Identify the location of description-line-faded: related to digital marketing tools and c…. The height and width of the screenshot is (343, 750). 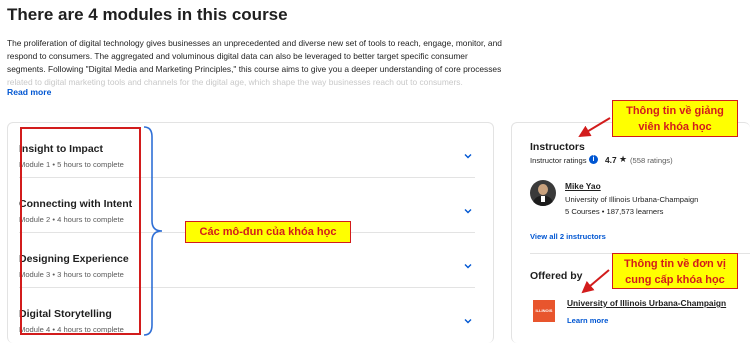
(235, 82).